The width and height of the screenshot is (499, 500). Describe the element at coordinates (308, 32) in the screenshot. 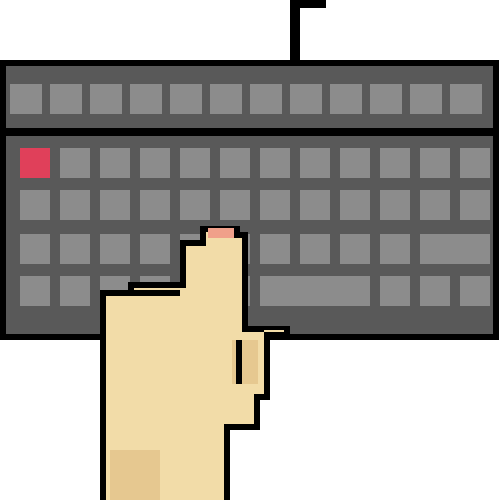

I see `keyboard-cable` at that location.